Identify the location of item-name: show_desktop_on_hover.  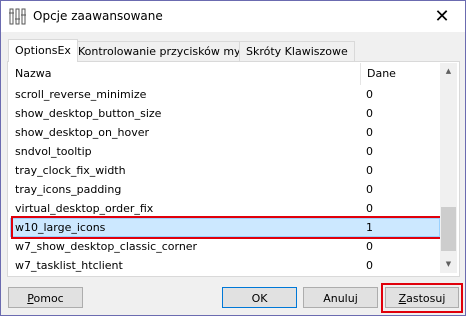
(82, 132).